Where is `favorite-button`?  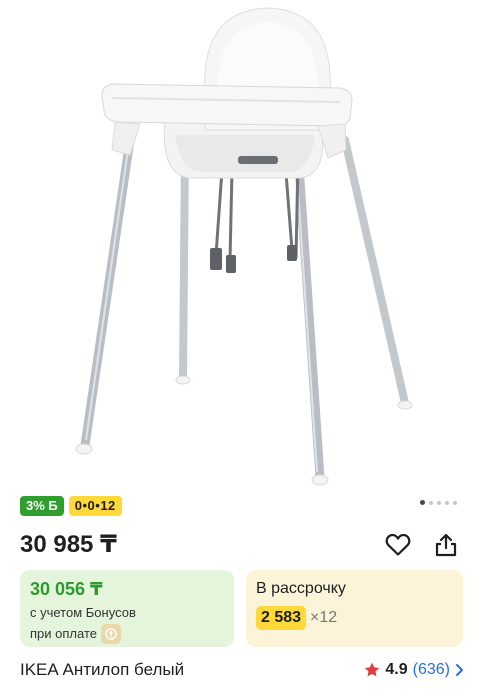
favorite-button is located at coordinates (398, 545).